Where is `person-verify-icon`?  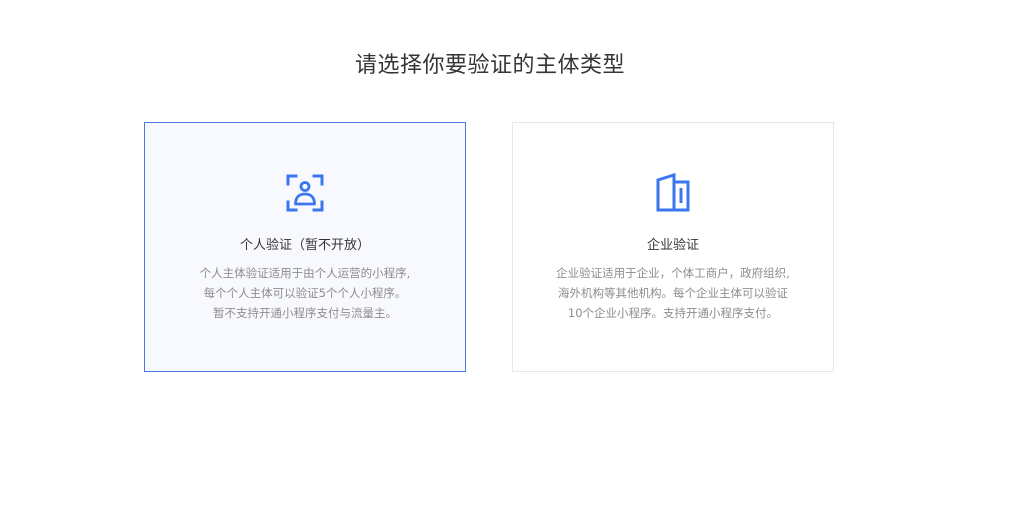 person-verify-icon is located at coordinates (305, 193).